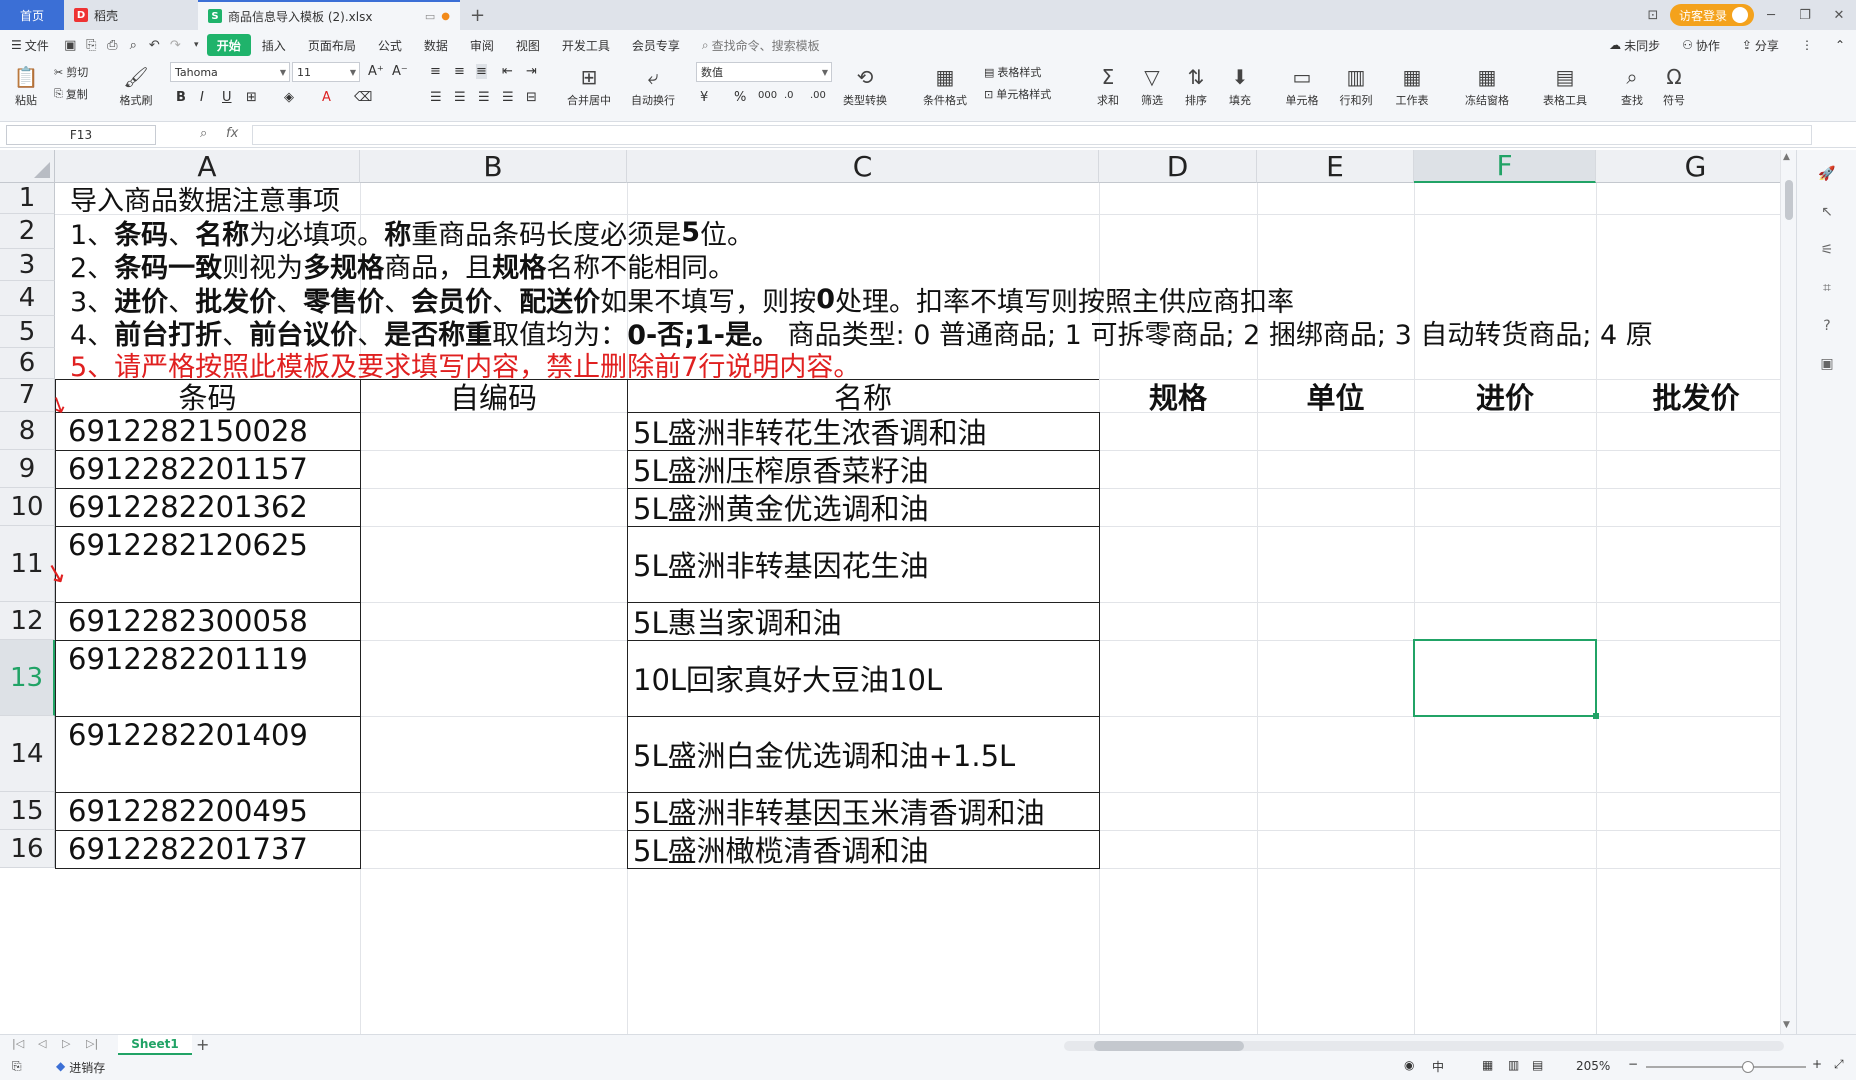 The width and height of the screenshot is (1856, 1080). I want to click on col-header-e: E, so click(1335, 166).